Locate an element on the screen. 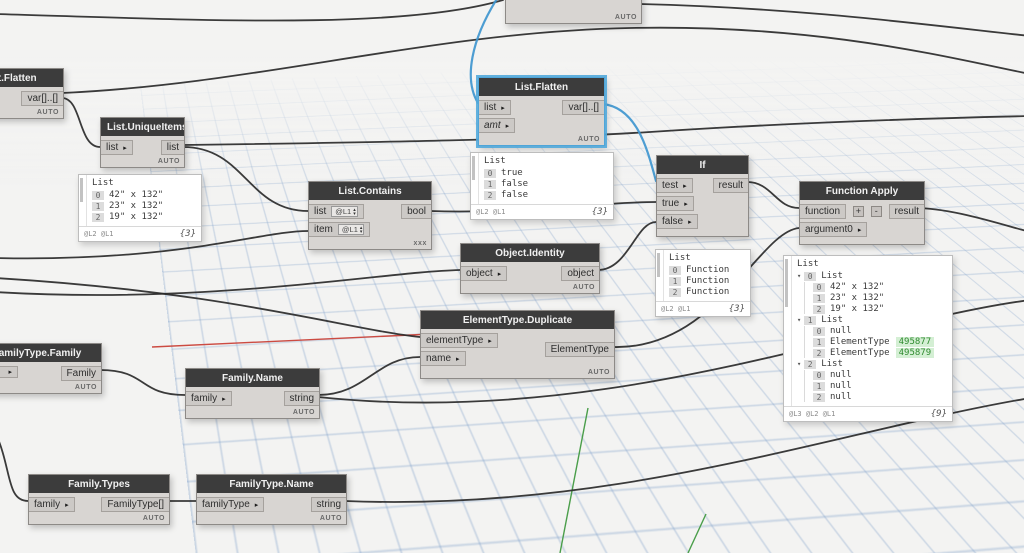 The height and width of the screenshot is (553, 1024). node-title: ElementType.Duplicate is located at coordinates (517, 320).